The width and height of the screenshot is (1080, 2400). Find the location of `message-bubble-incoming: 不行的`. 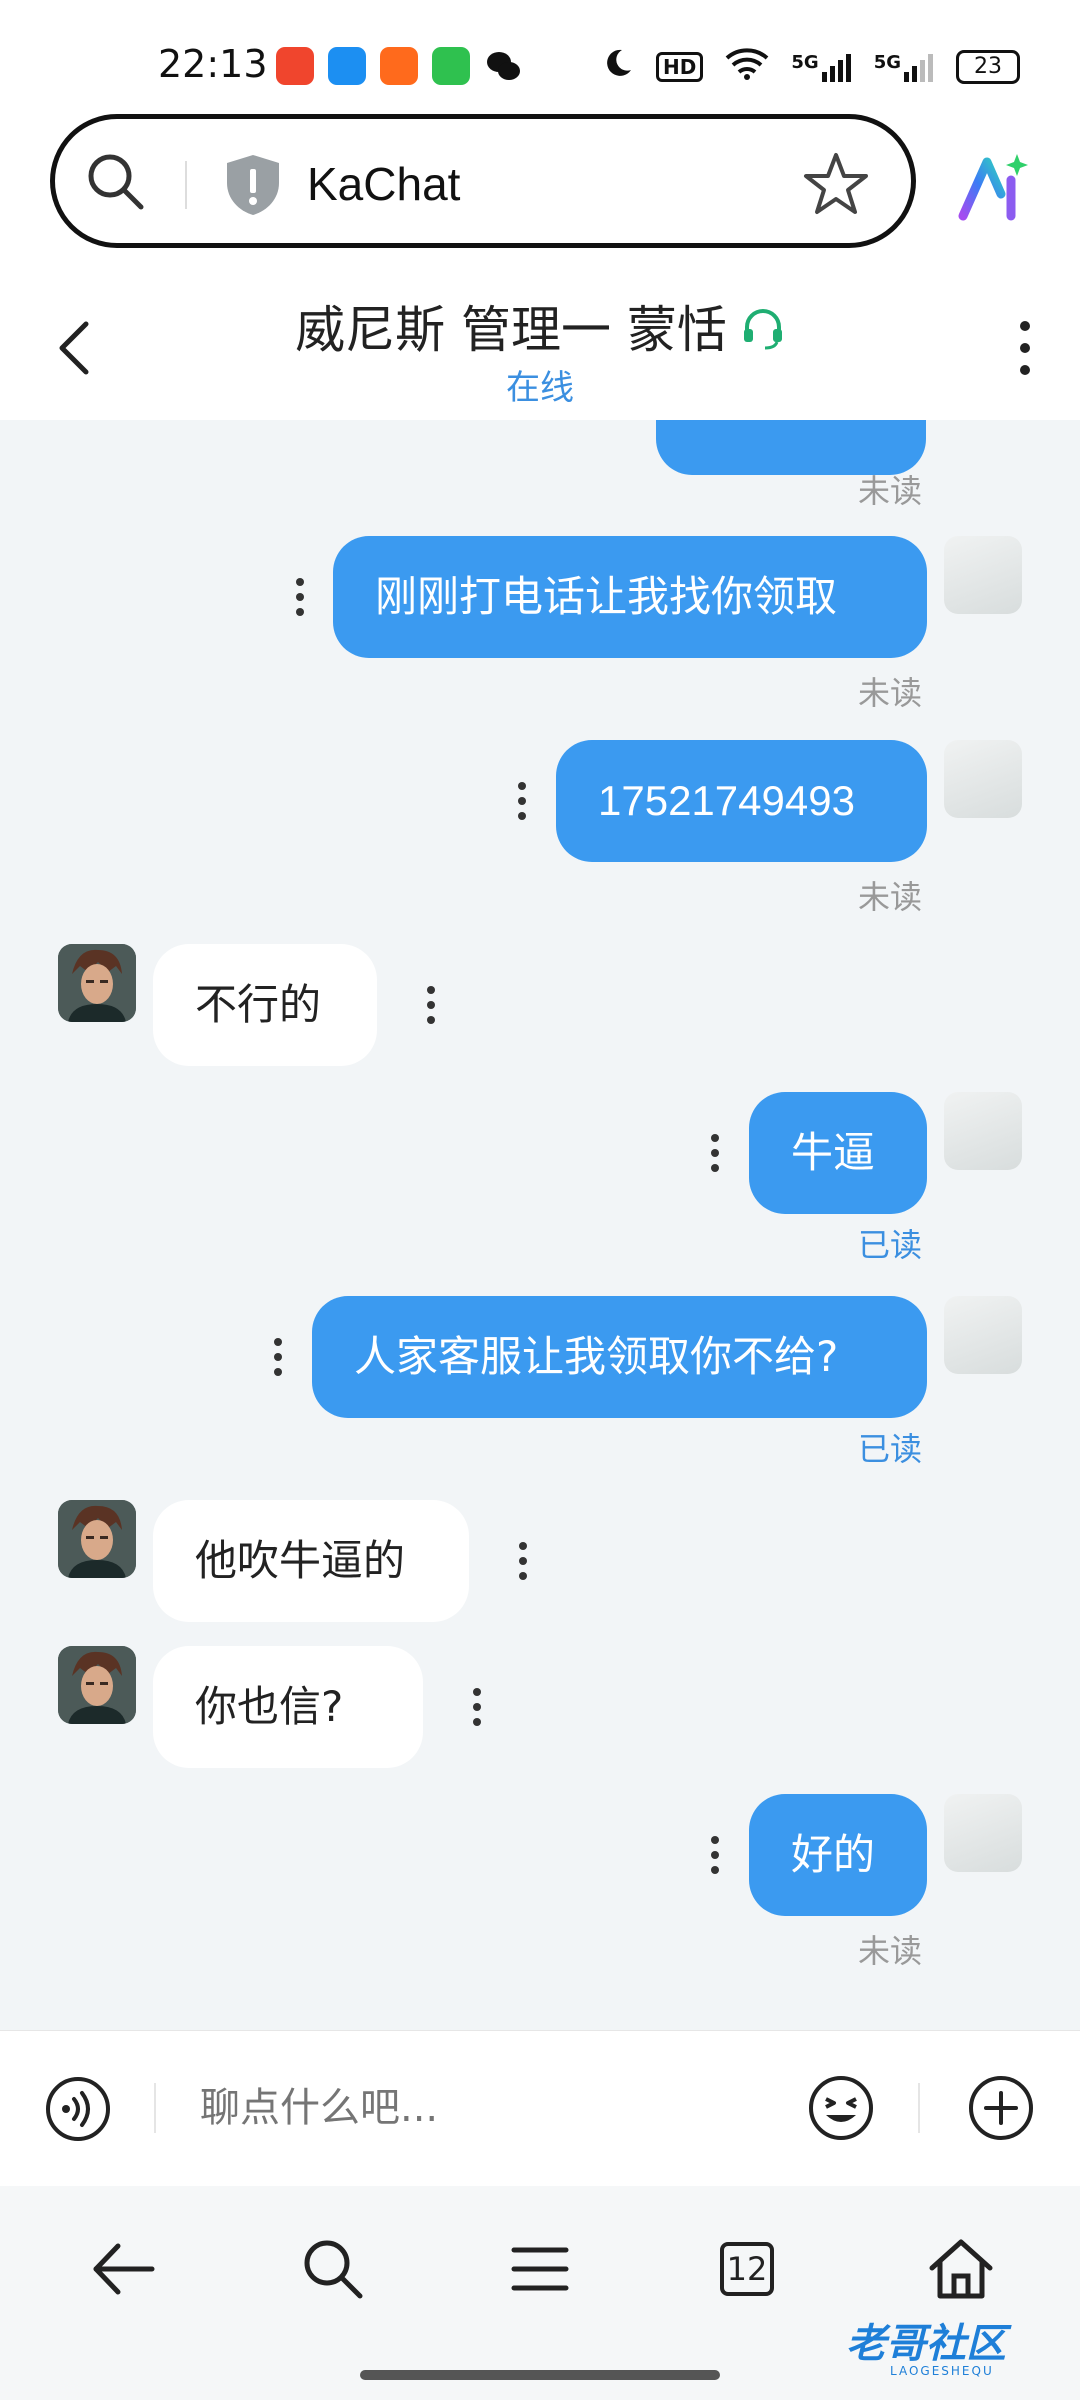

message-bubble-incoming: 不行的 is located at coordinates (265, 1005).